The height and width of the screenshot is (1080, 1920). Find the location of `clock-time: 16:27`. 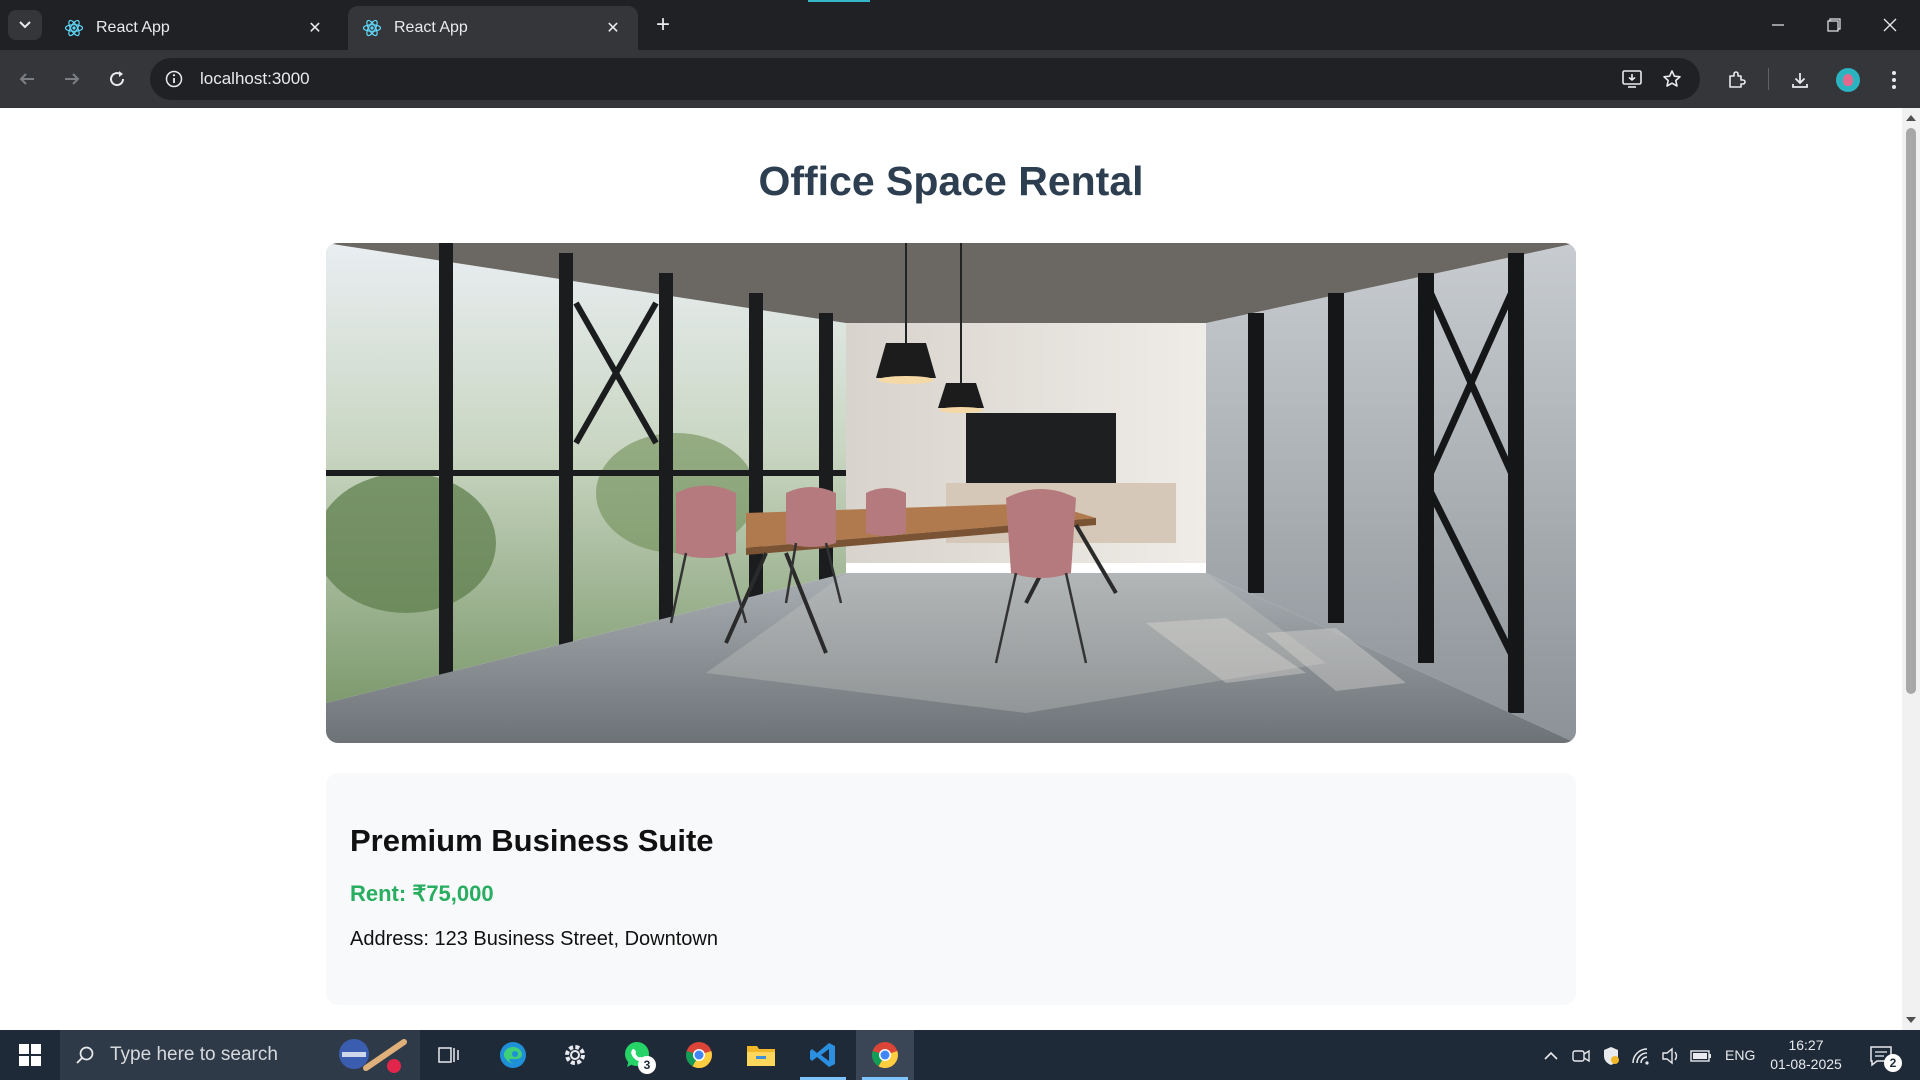

clock-time: 16:27 is located at coordinates (1806, 1045).